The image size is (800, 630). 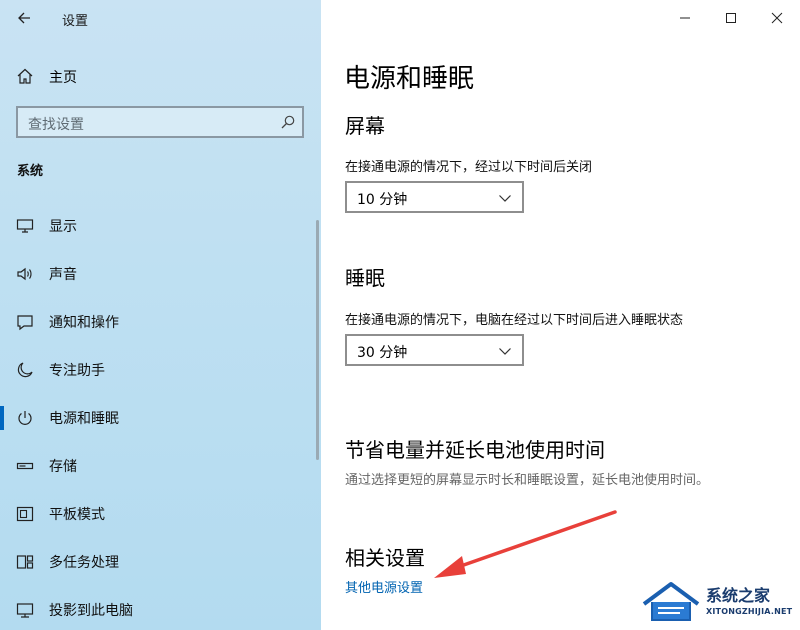 What do you see at coordinates (77, 515) in the screenshot?
I see `sidebar-item-label: 平板模式` at bounding box center [77, 515].